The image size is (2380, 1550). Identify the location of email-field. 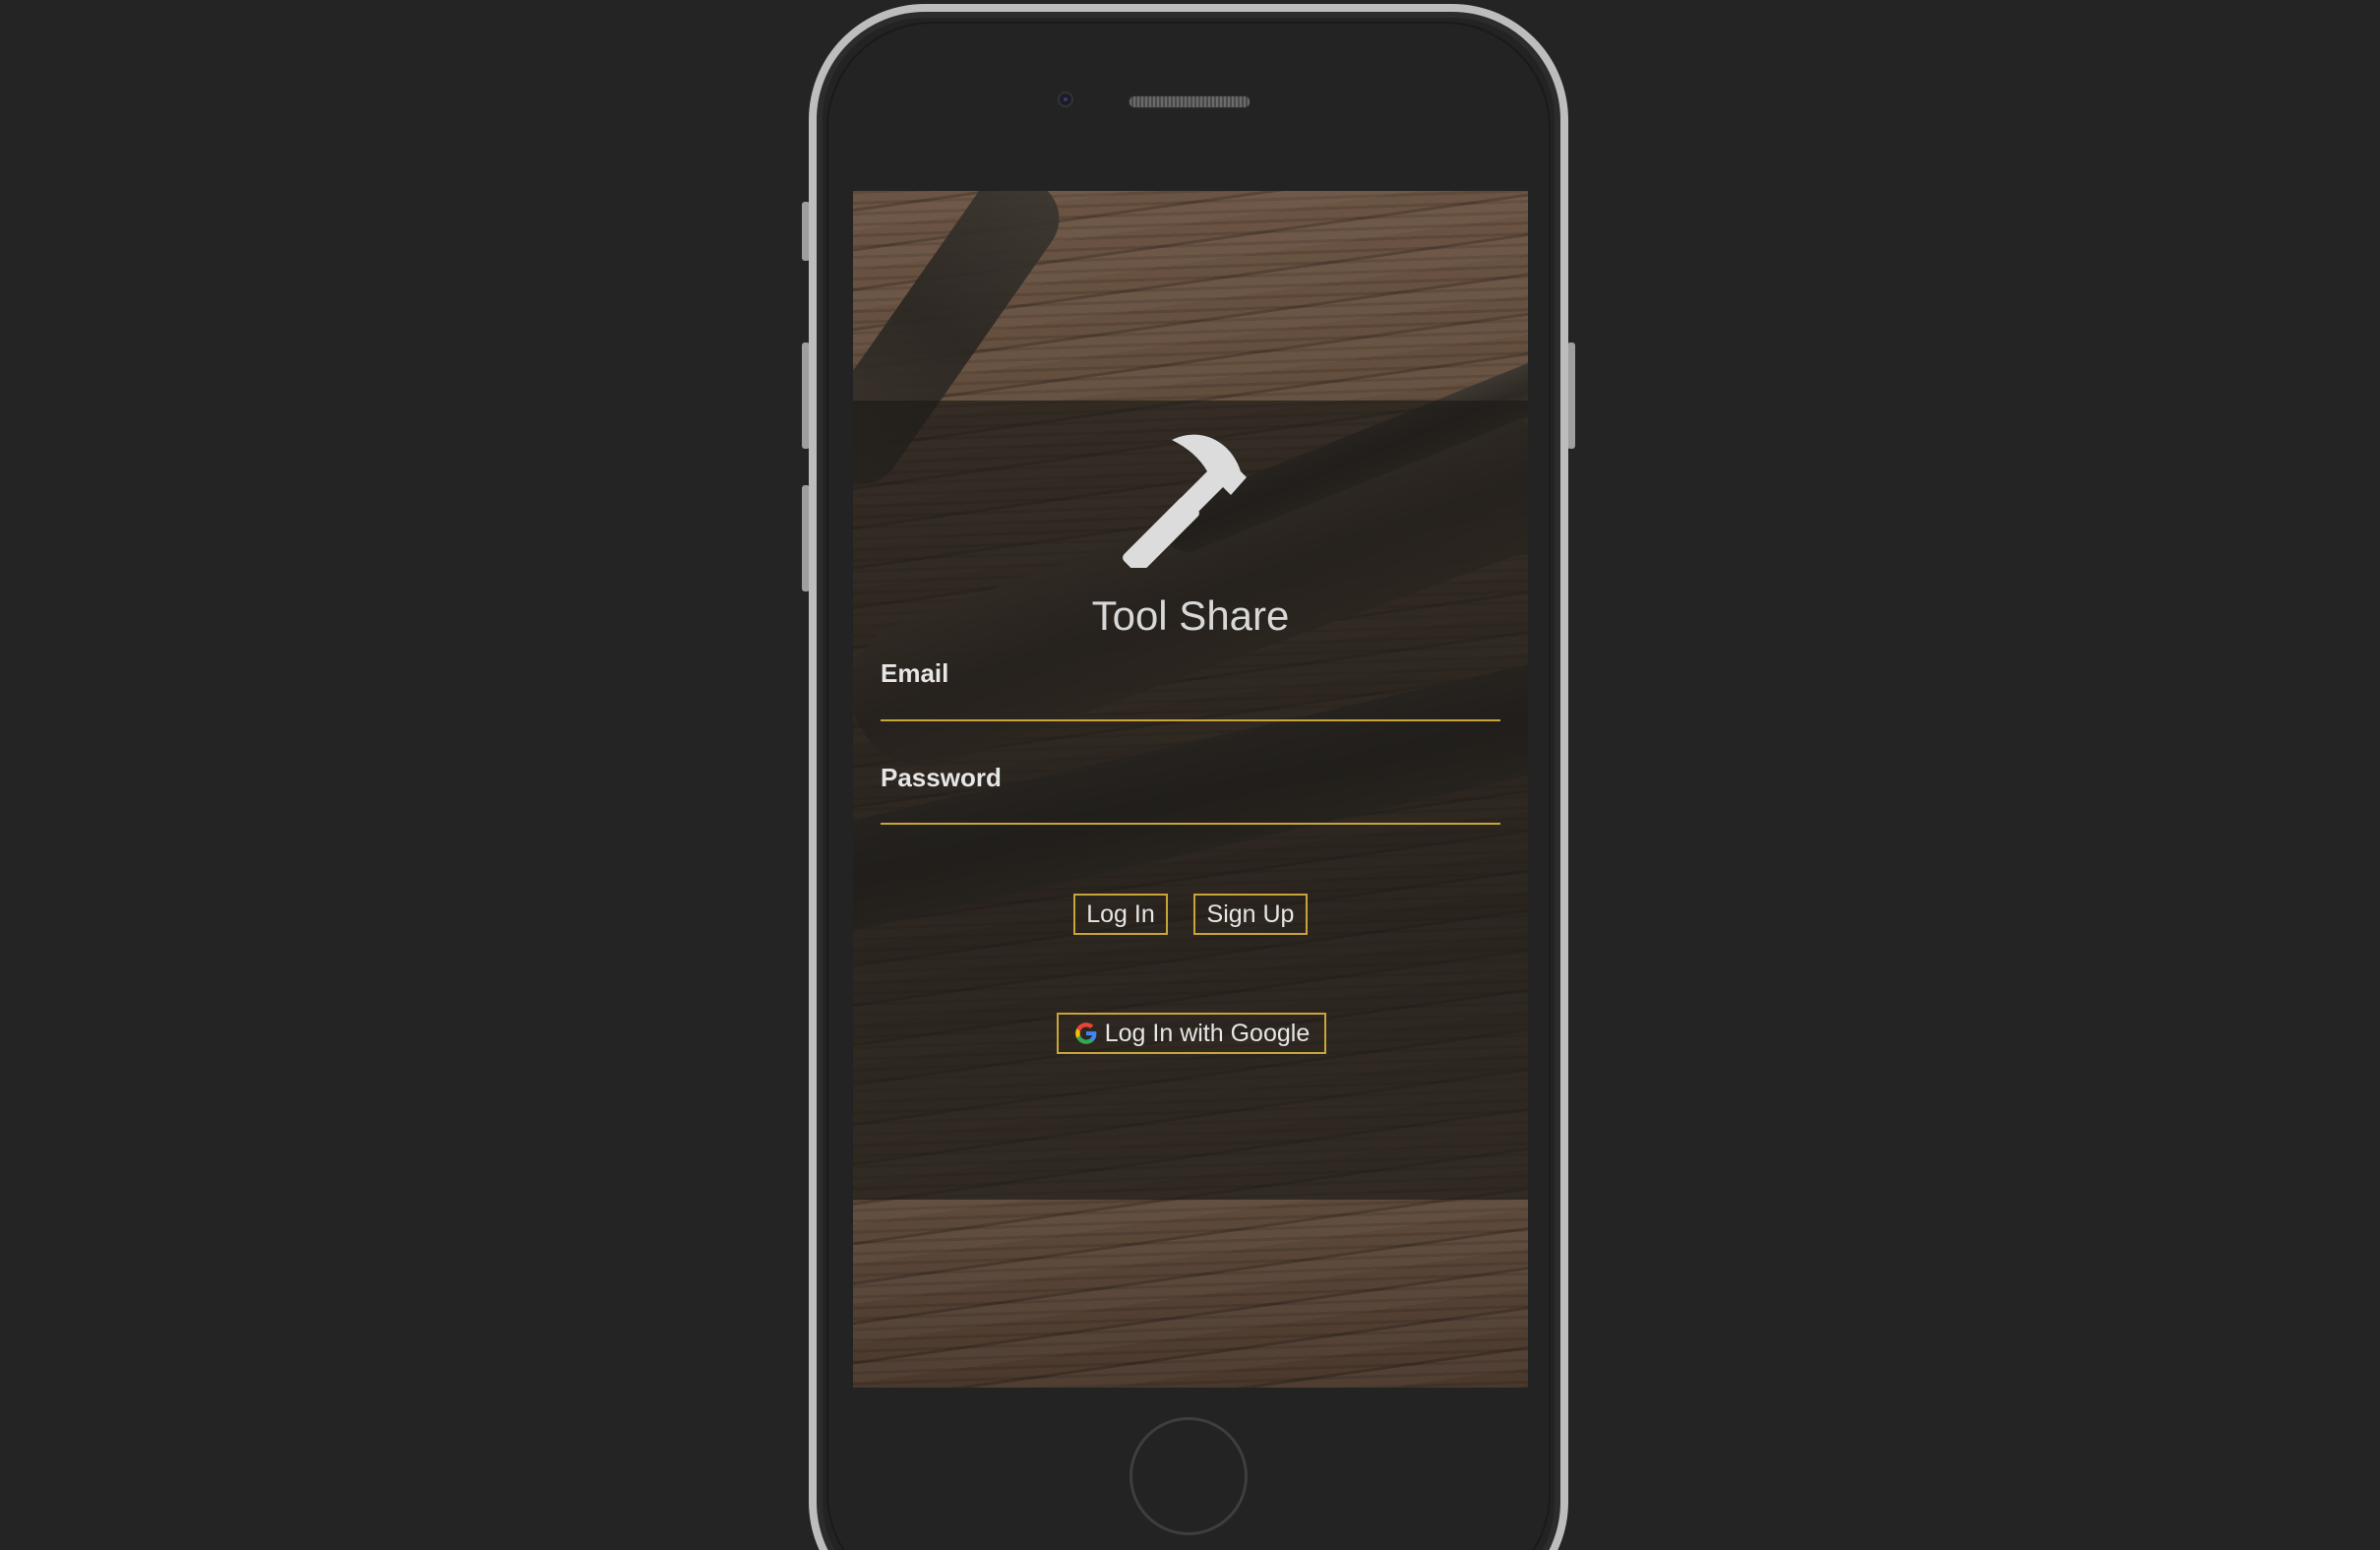
(1190, 700).